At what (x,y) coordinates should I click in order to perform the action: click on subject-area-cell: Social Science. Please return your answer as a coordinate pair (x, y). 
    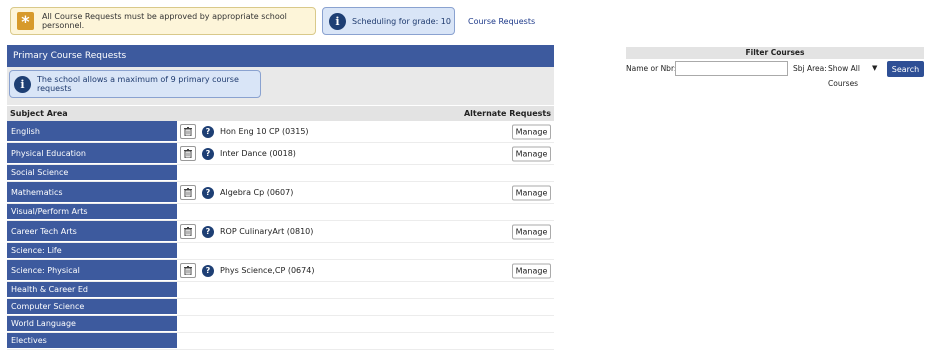
    Looking at the image, I should click on (92, 173).